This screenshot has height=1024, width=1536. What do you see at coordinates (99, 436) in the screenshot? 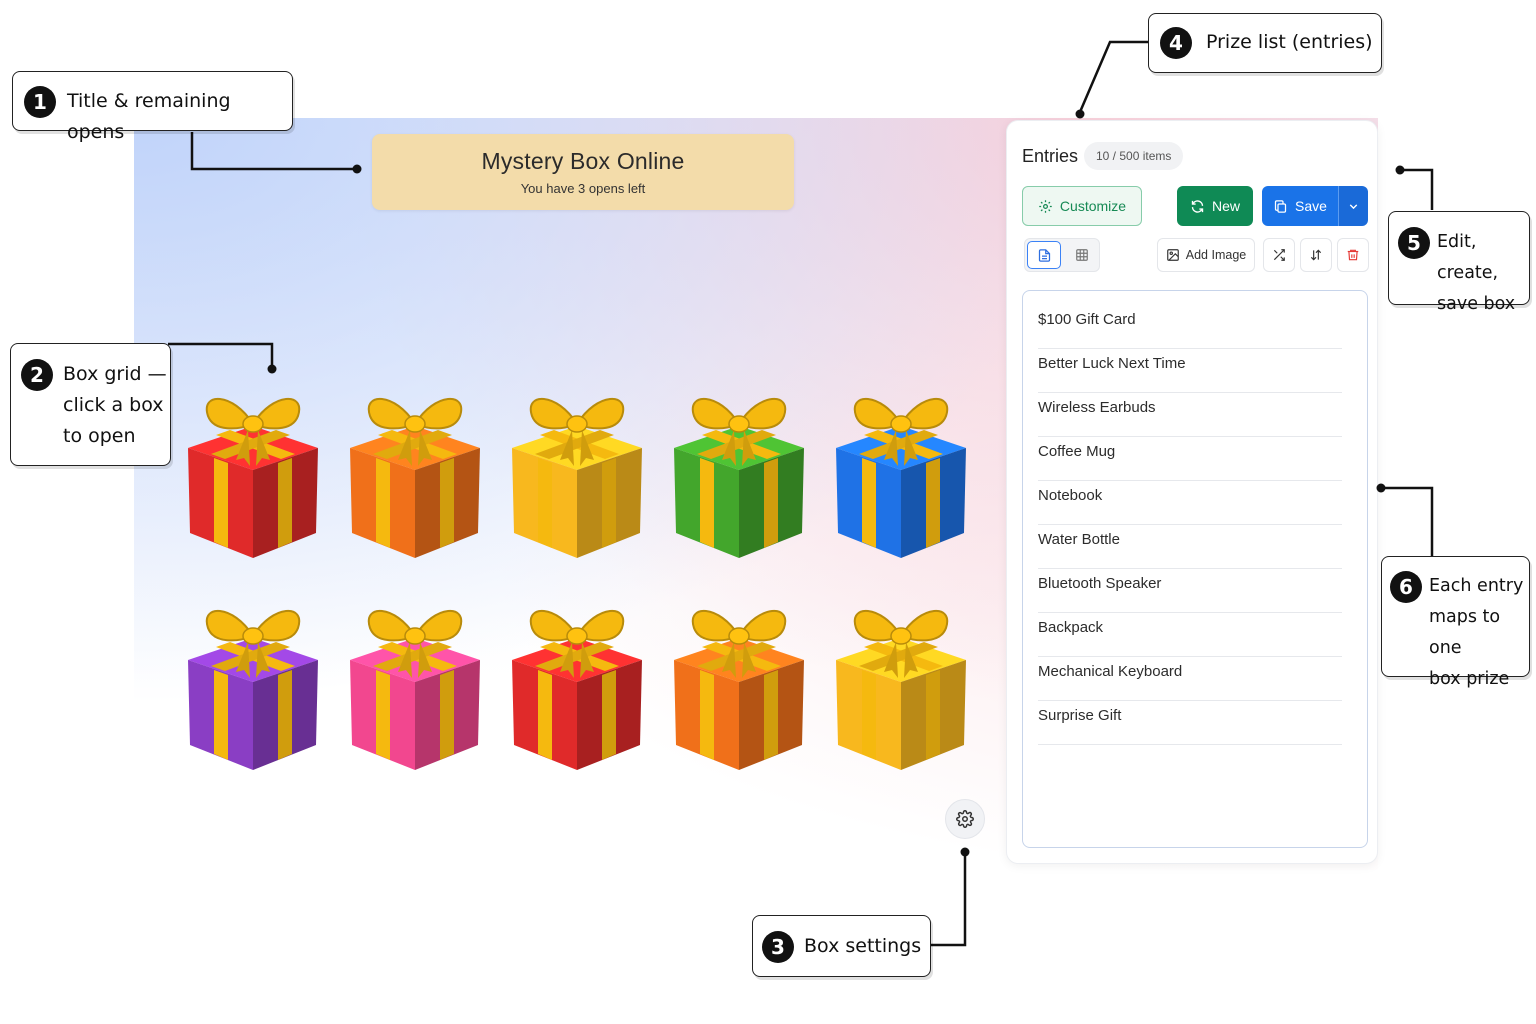
I see `callout-line: to open` at bounding box center [99, 436].